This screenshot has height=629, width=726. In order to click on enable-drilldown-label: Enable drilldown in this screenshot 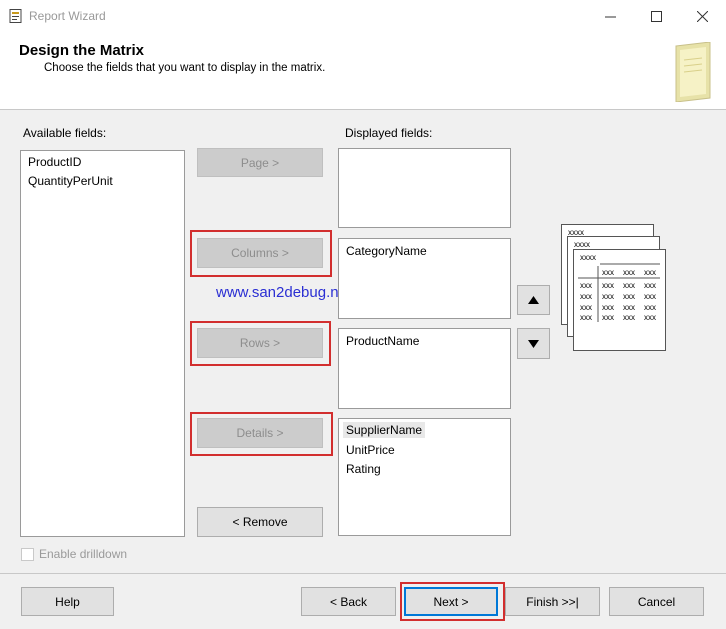, I will do `click(83, 554)`.